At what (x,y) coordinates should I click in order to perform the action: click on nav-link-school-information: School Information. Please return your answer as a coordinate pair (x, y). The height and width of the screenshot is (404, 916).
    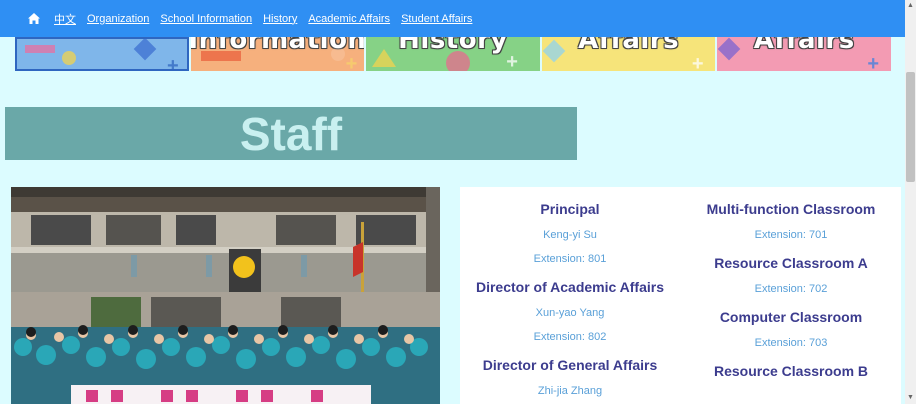
    Looking at the image, I should click on (206, 19).